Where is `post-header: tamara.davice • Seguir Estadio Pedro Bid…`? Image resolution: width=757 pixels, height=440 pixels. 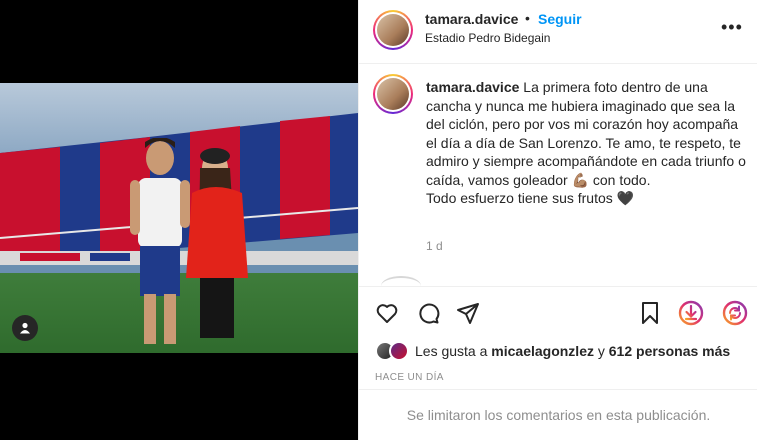
post-header: tamara.davice • Seguir Estadio Pedro Bid… is located at coordinates (558, 32).